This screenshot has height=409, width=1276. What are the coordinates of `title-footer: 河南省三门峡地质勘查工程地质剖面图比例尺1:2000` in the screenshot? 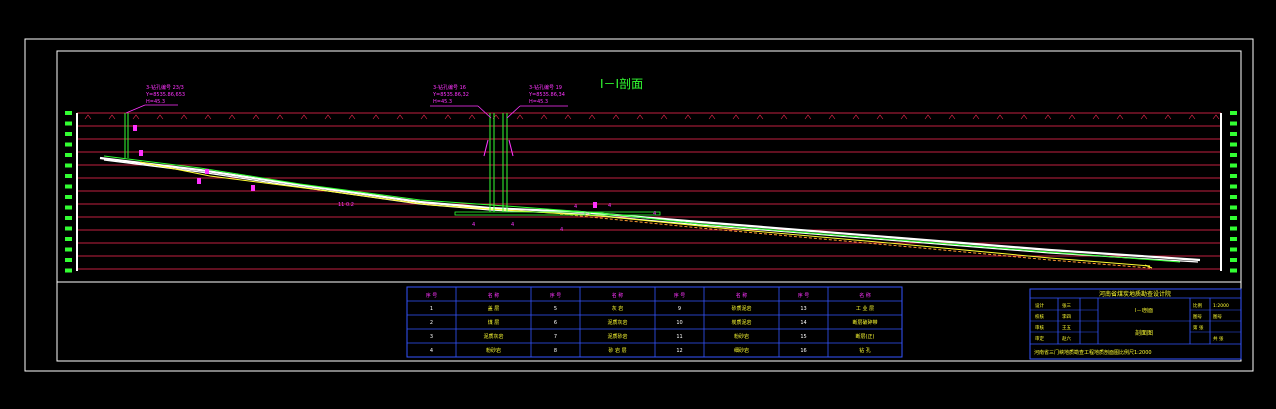 It's located at (1093, 352).